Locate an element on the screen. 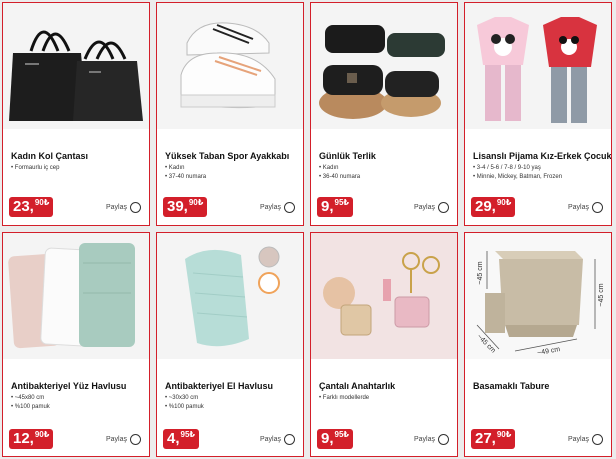 The height and width of the screenshot is (459, 616). price-tag: 27, 90₺ is located at coordinates (493, 439).